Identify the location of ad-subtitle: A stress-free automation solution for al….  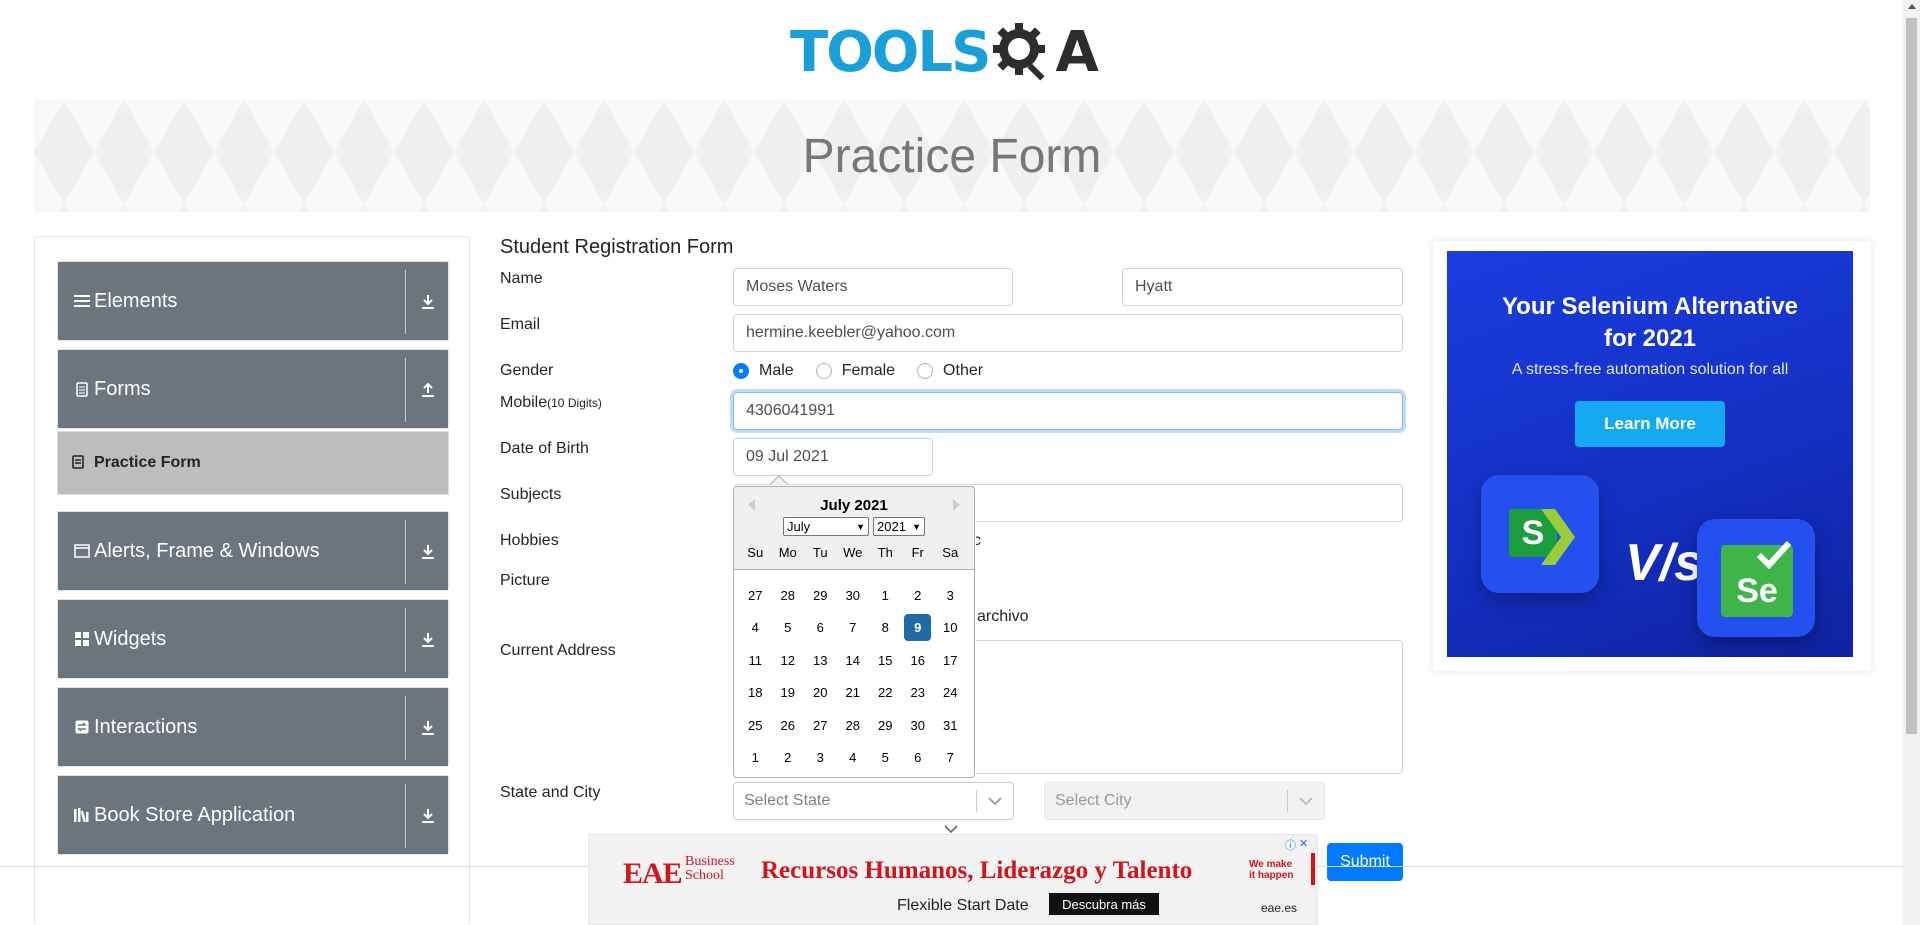
(1650, 369).